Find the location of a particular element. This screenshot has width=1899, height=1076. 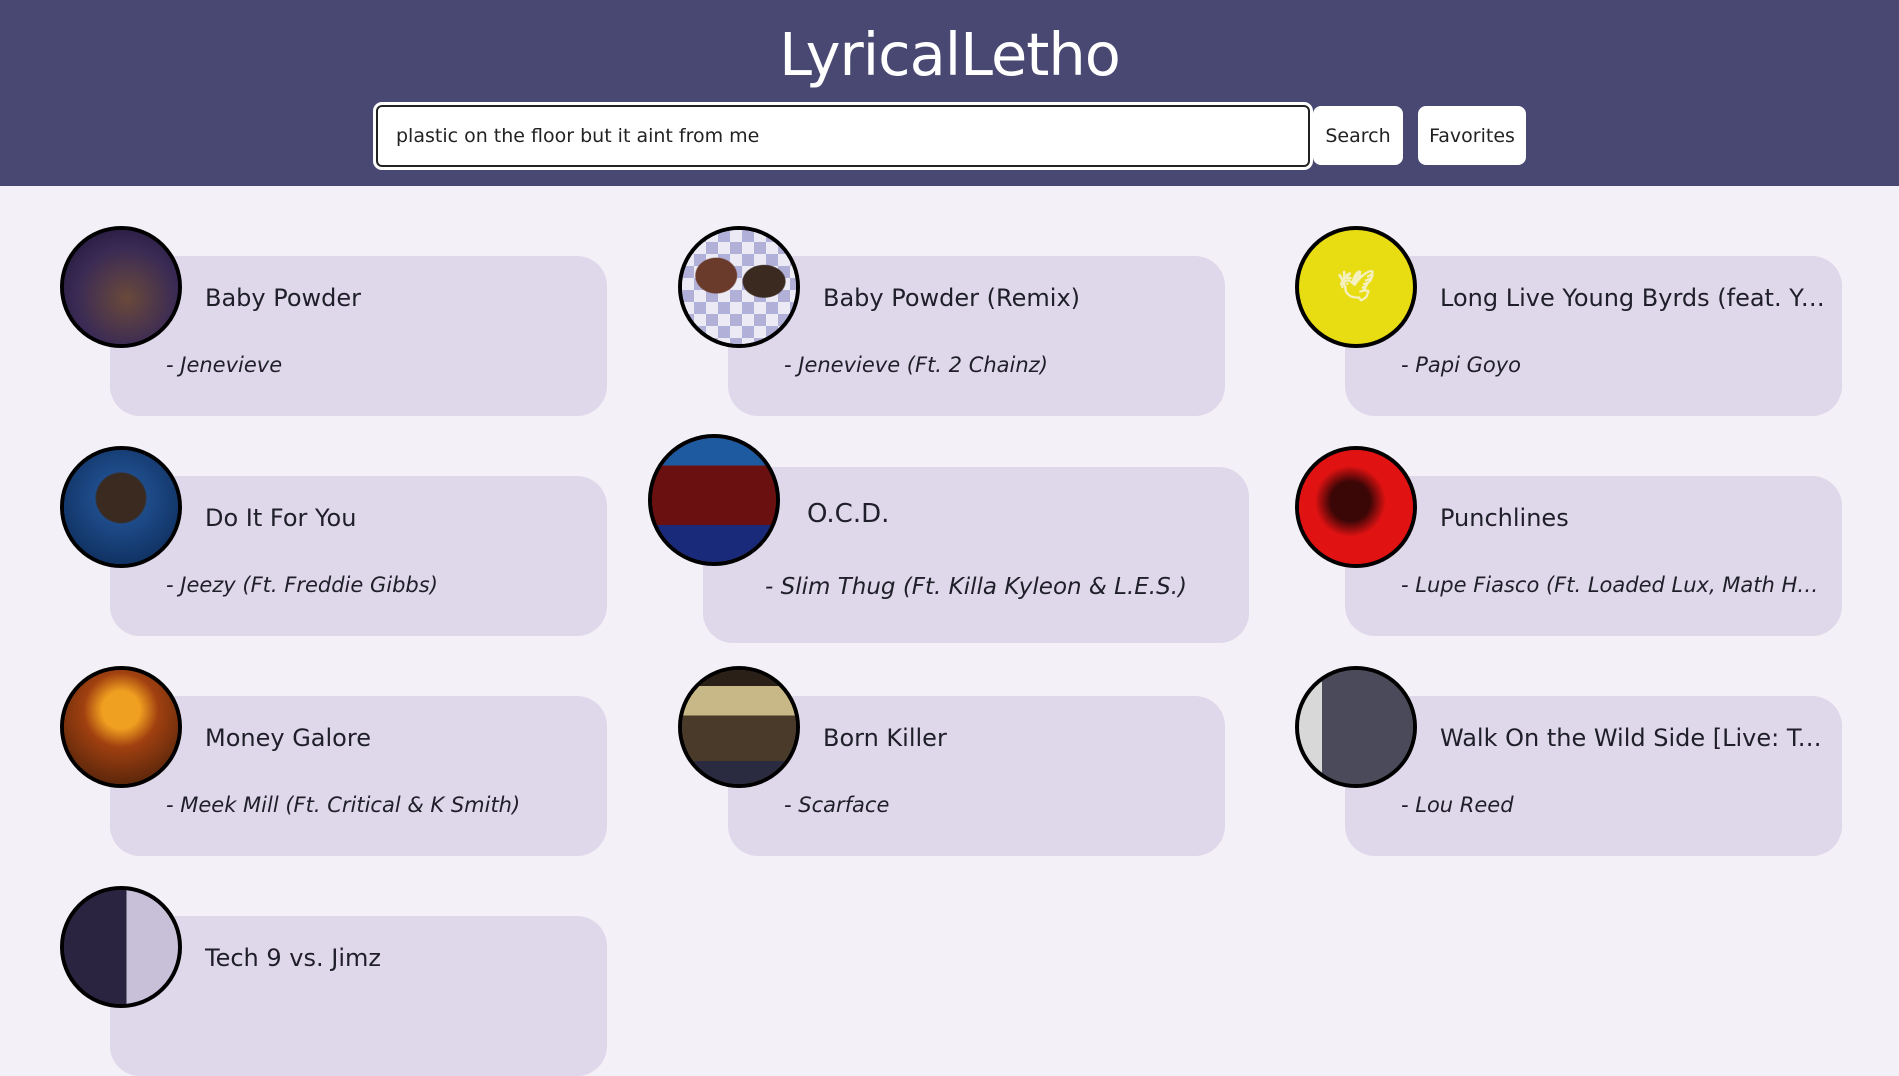

dove-icon: 🕊 is located at coordinates (1356, 286).